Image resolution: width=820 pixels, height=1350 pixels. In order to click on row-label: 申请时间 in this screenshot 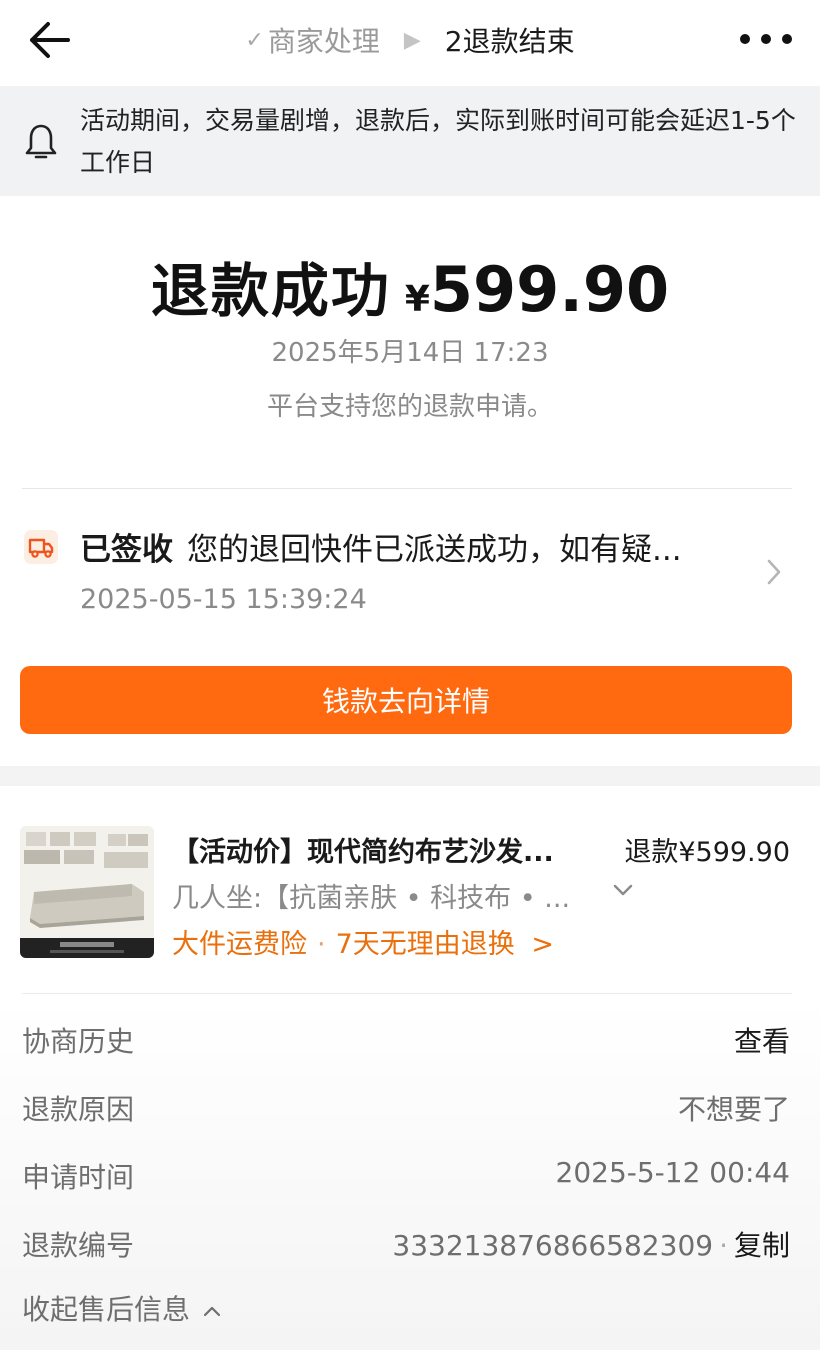, I will do `click(78, 1177)`.